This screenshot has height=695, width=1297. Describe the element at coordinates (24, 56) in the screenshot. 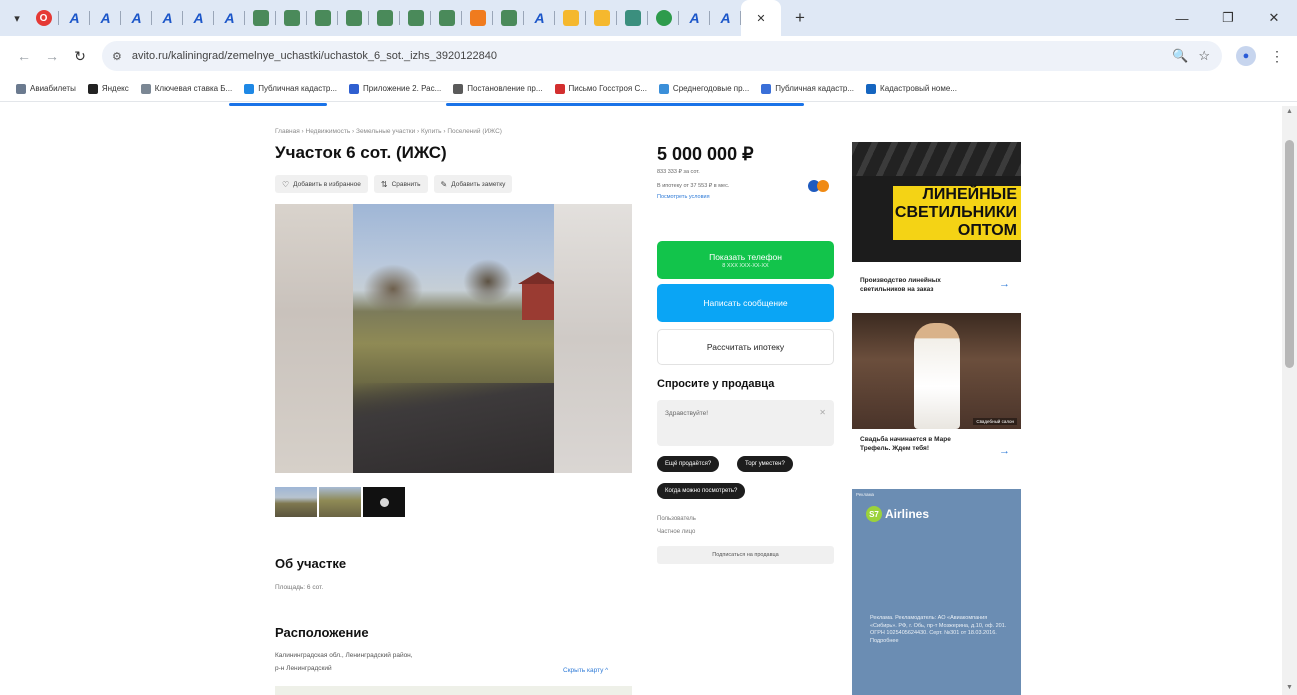

I see `back-icon: ←` at that location.